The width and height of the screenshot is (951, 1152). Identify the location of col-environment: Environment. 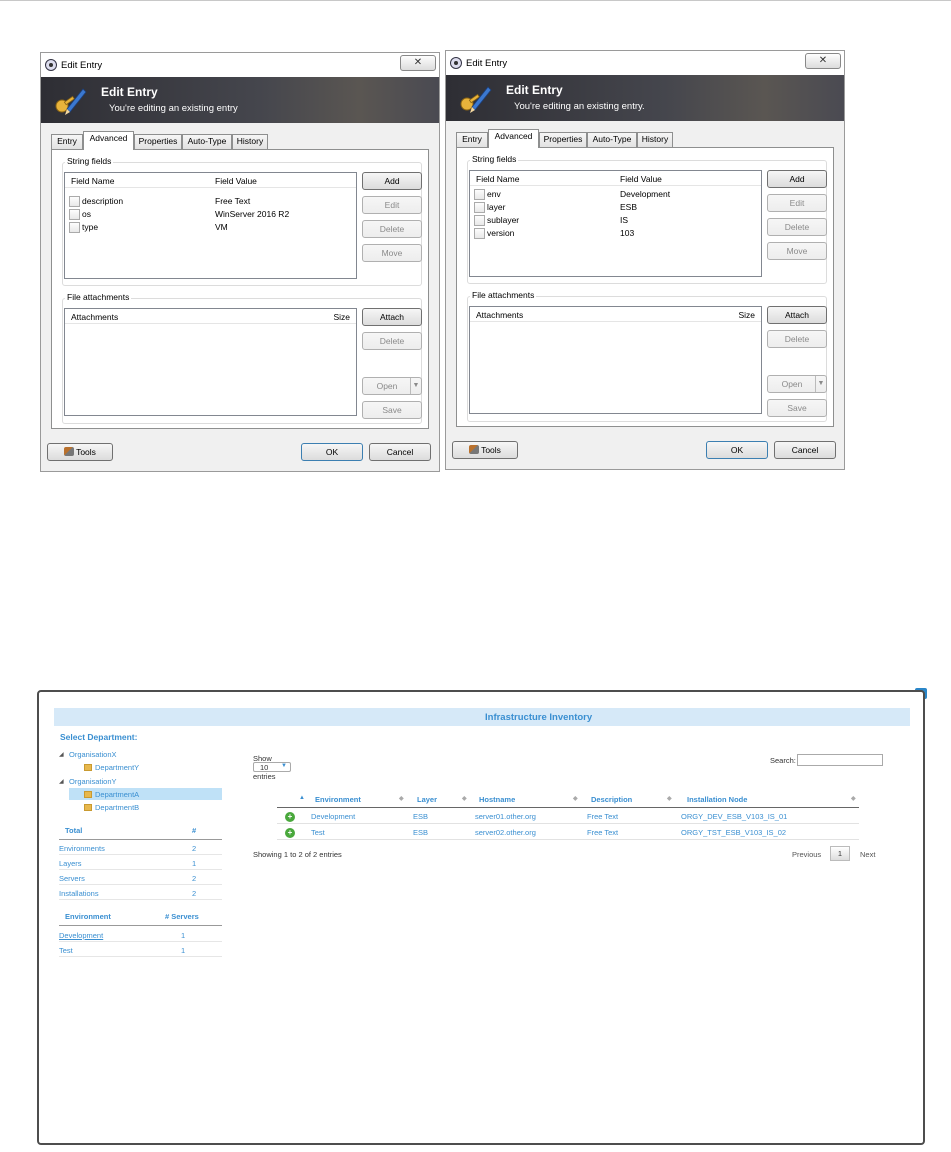
(338, 799).